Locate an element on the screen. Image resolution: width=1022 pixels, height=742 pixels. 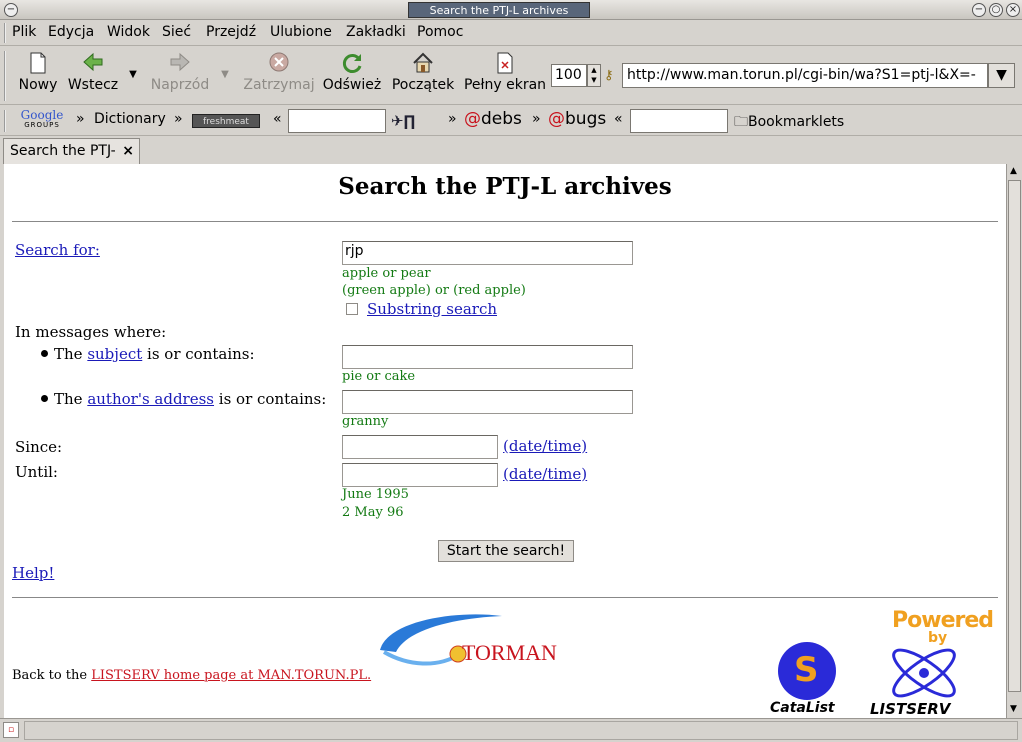
until-datetime-link: (date/time) is located at coordinates (545, 474).